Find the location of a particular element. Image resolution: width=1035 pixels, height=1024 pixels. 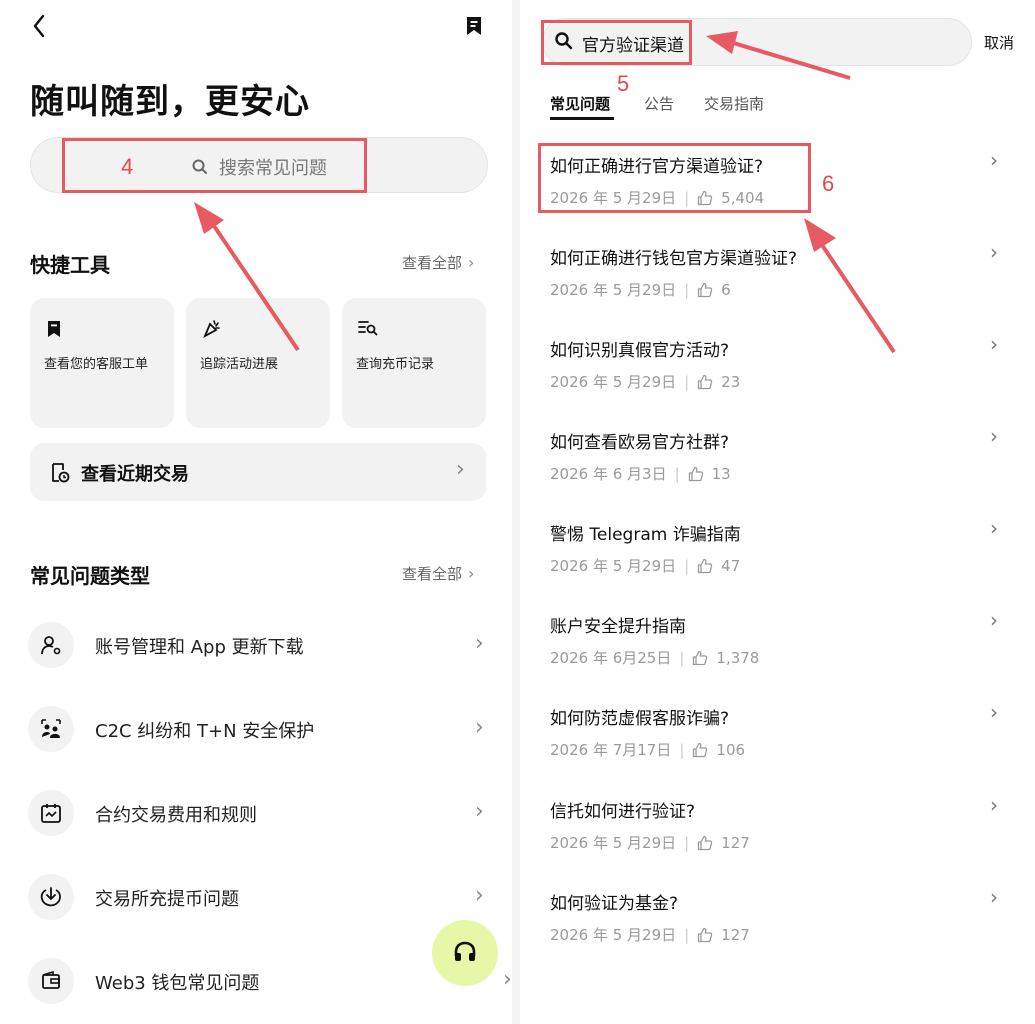

back-arrow-icon is located at coordinates (39, 26).